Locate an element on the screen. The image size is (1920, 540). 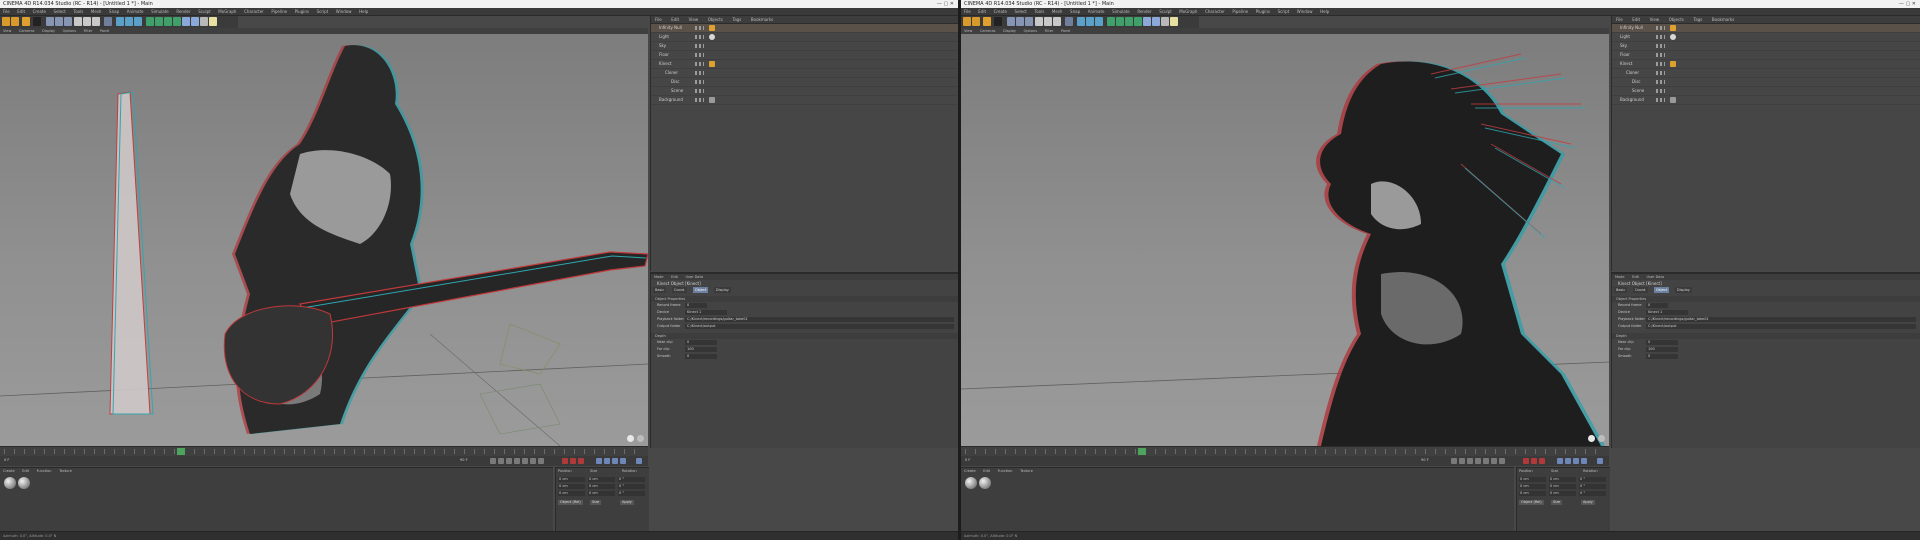
object-row: Light is located at coordinates (804, 37).